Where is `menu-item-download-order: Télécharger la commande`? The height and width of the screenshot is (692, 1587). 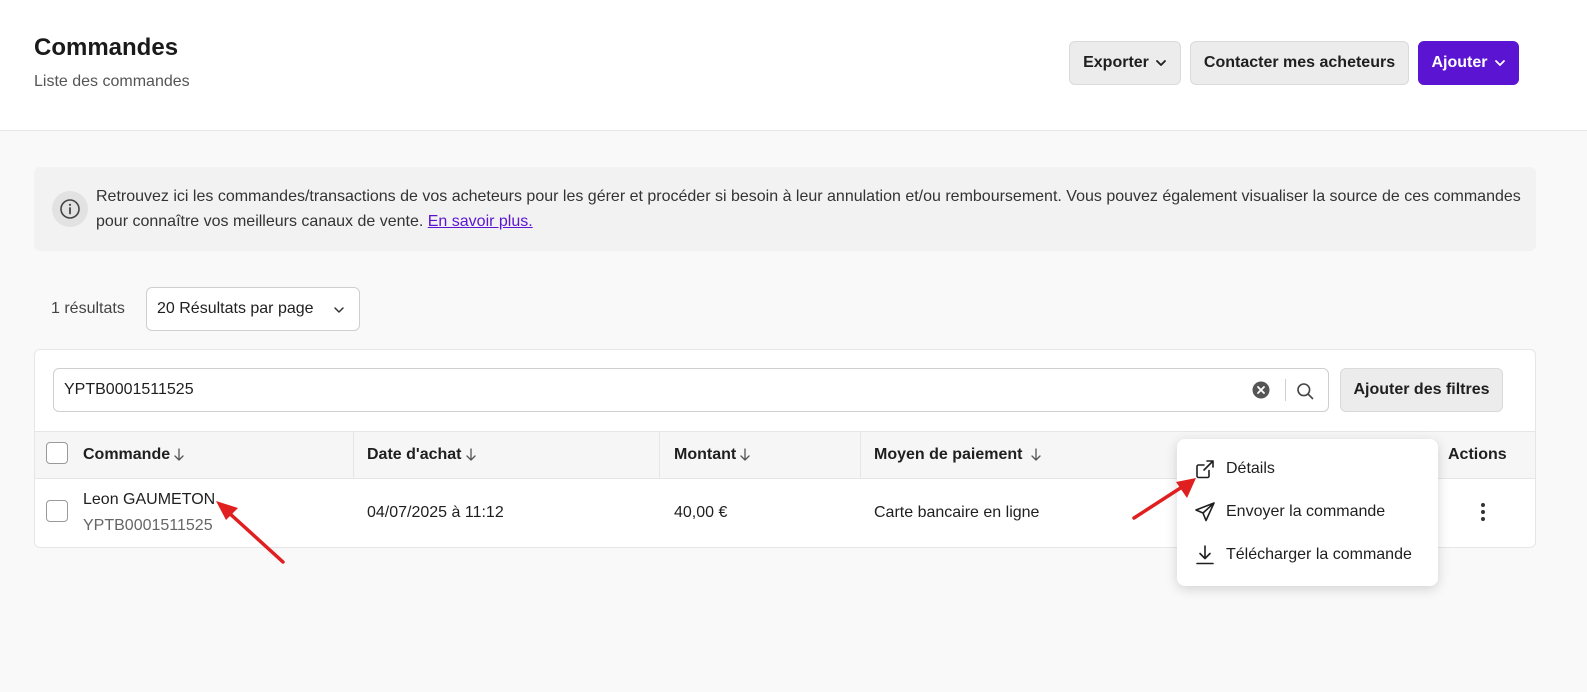 menu-item-download-order: Télécharger la commande is located at coordinates (1307, 555).